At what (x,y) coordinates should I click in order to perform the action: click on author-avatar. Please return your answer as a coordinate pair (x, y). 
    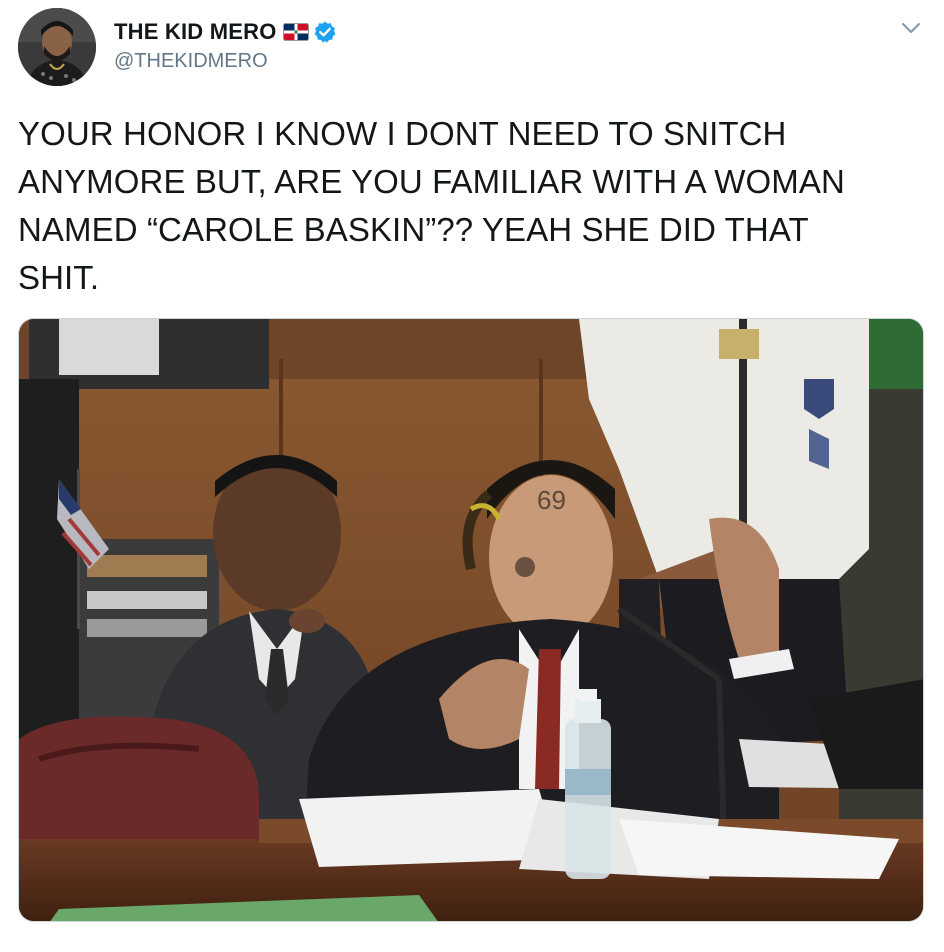
    Looking at the image, I should click on (57, 47).